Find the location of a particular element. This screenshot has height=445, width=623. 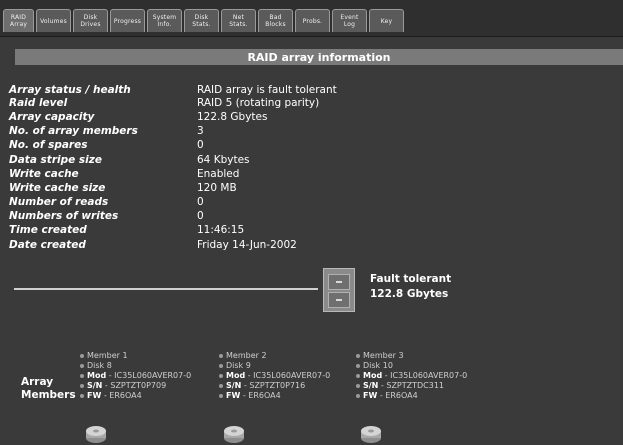

tab-raid-array: RAID Array is located at coordinates (18, 20).